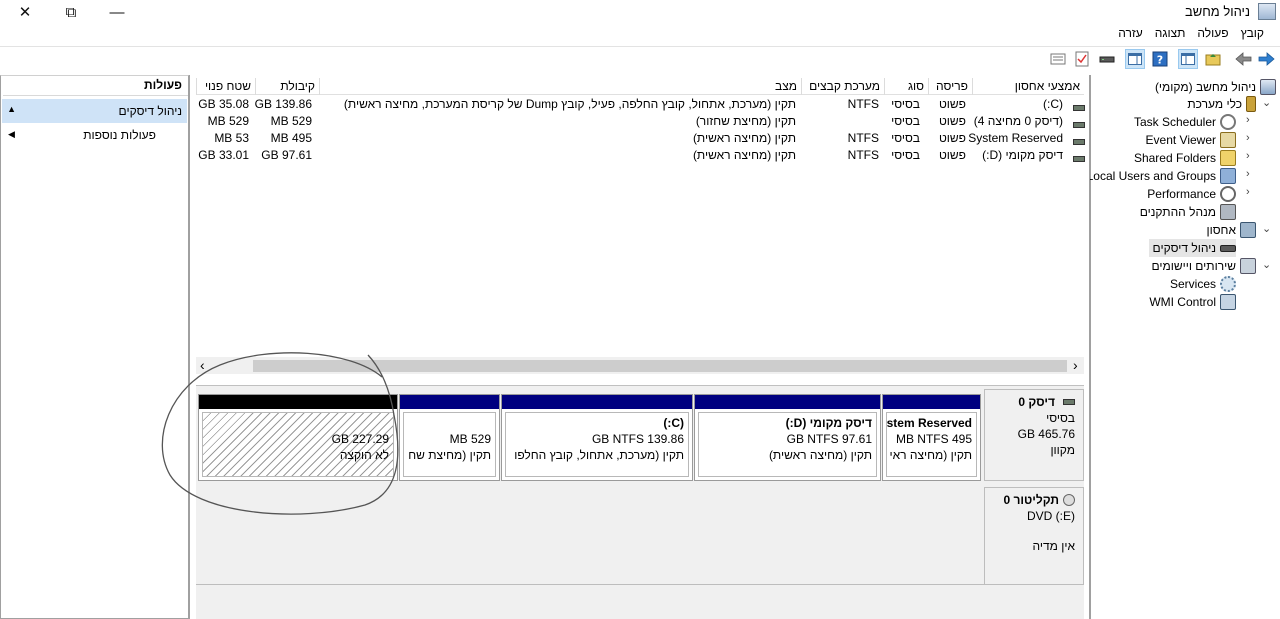 This screenshot has height=619, width=1280. What do you see at coordinates (1082, 59) in the screenshot?
I see `check-list-icon` at bounding box center [1082, 59].